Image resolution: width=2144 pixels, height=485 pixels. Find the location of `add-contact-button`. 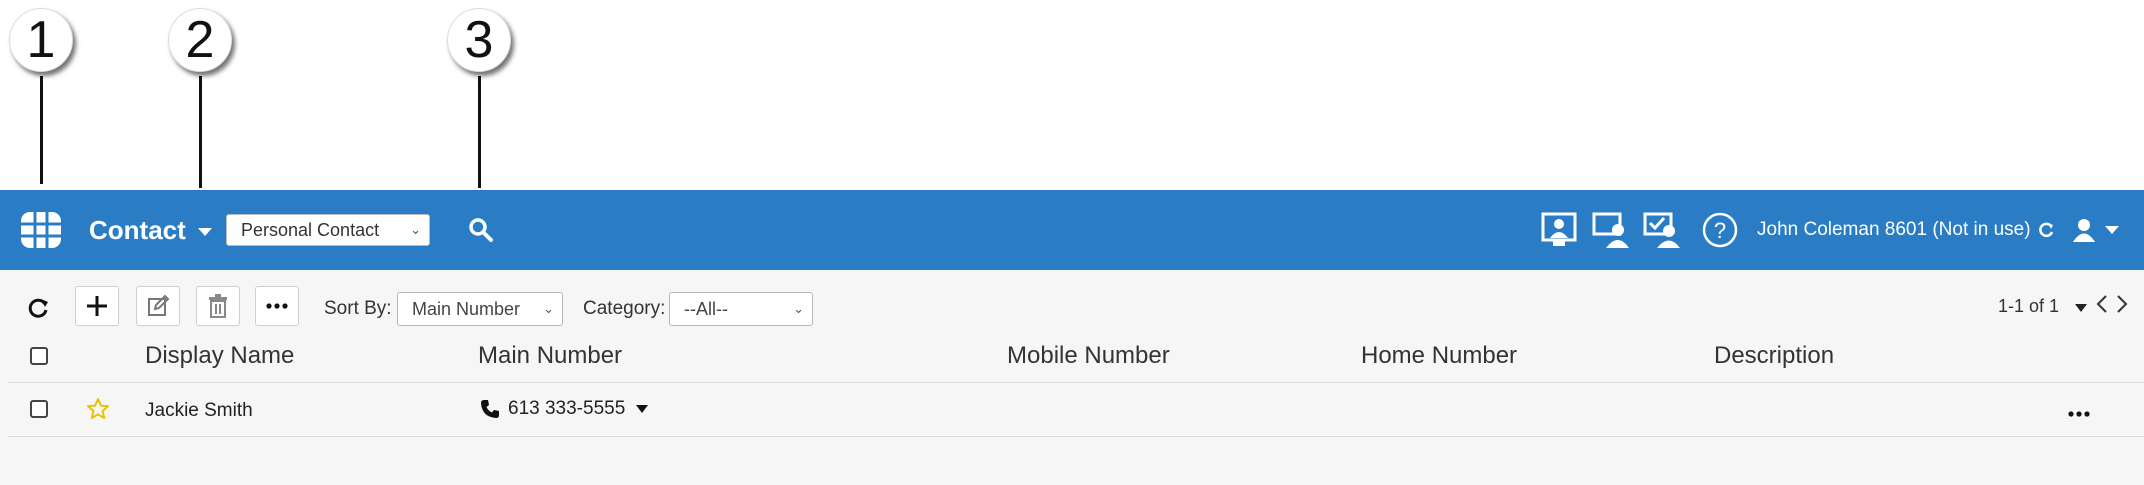

add-contact-button is located at coordinates (97, 306).